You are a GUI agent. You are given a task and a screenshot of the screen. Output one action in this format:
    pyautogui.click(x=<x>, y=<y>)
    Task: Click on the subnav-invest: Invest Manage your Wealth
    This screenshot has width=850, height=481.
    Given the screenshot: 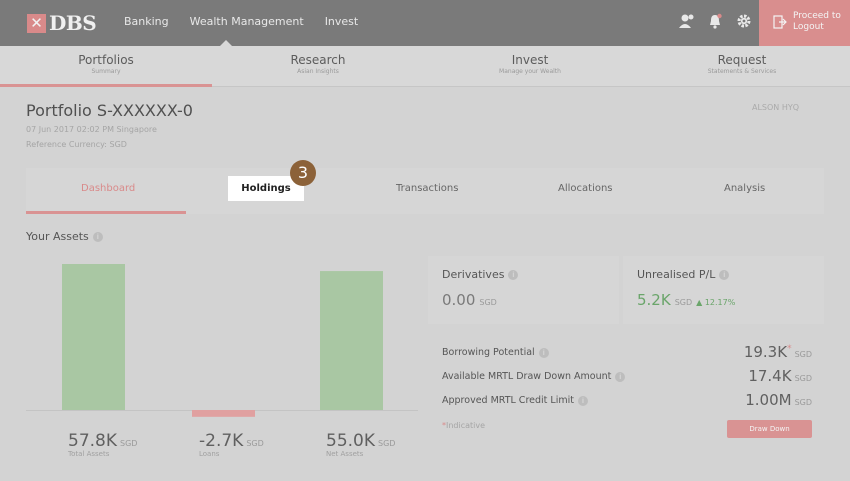 What is the action you would take?
    pyautogui.click(x=530, y=64)
    